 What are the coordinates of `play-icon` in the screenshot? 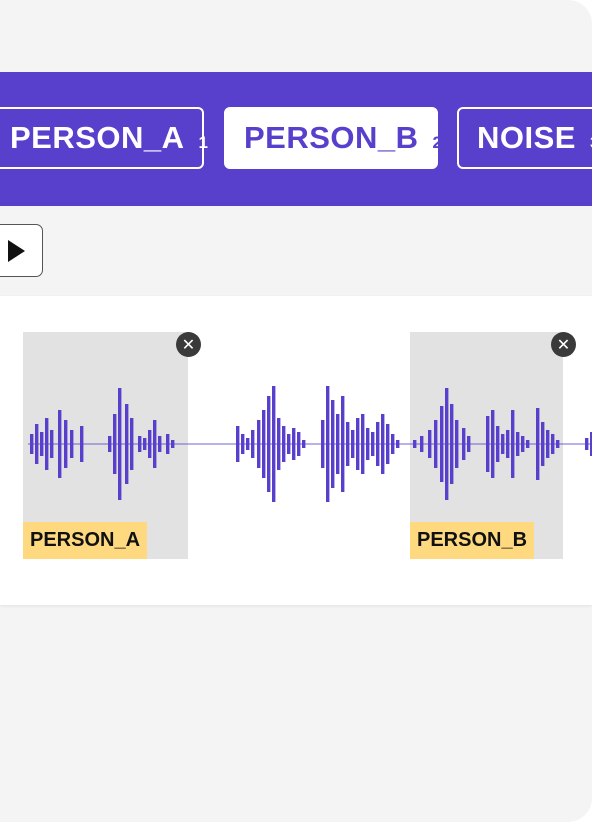 It's located at (16, 251).